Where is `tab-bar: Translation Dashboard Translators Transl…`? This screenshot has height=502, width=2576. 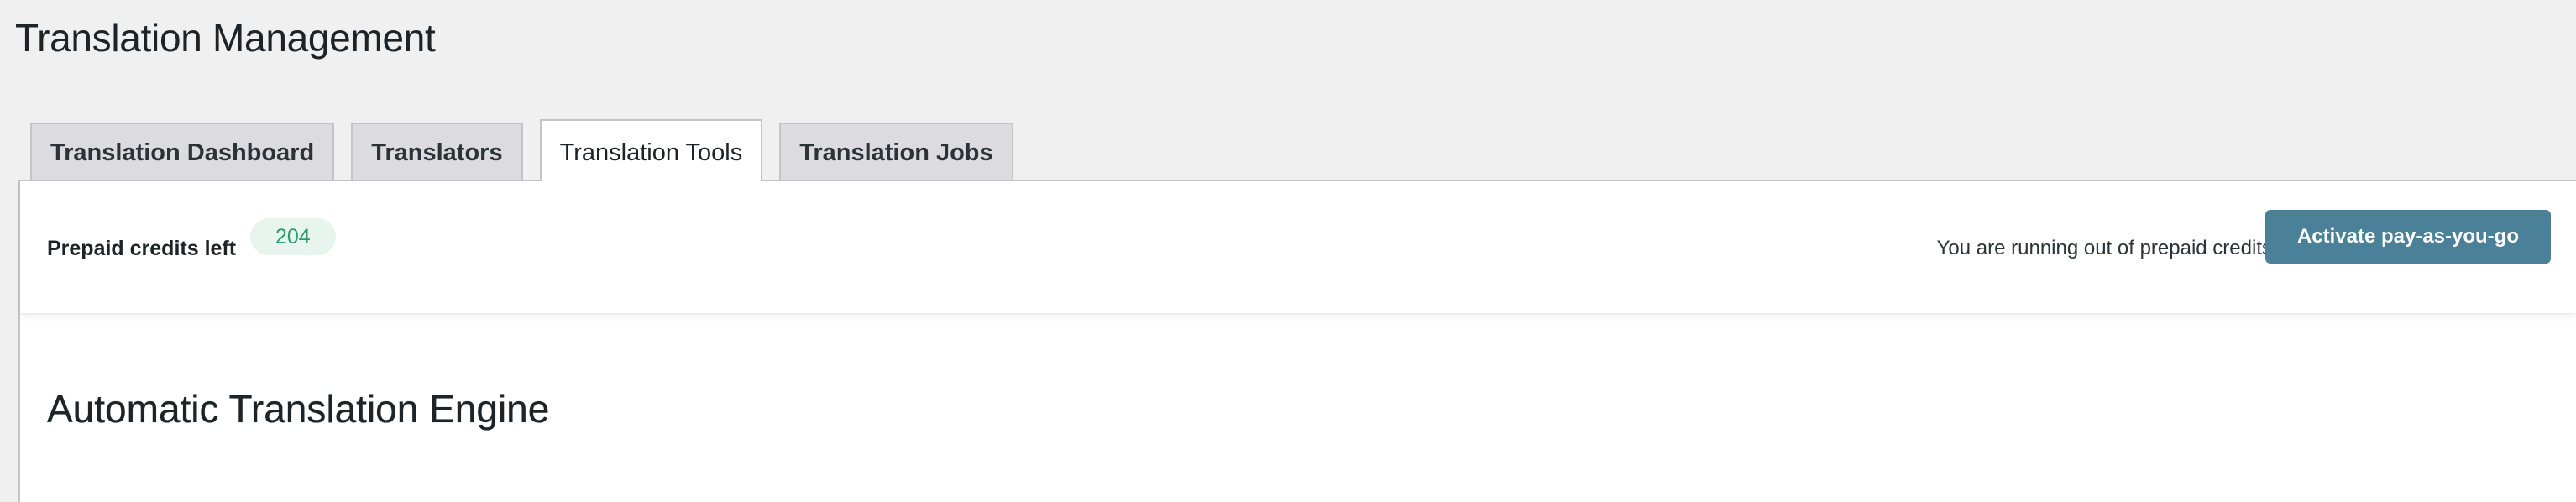
tab-bar: Translation Dashboard Translators Transl… is located at coordinates (521, 150).